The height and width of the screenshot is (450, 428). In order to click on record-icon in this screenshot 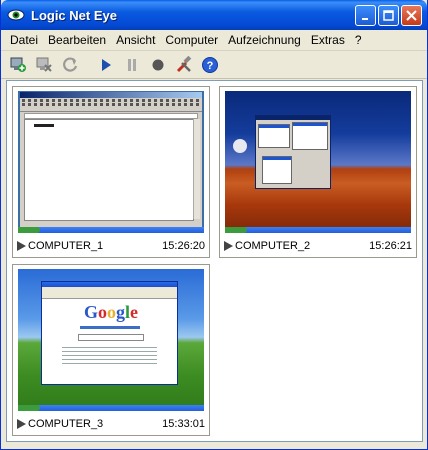, I will do `click(158, 64)`.